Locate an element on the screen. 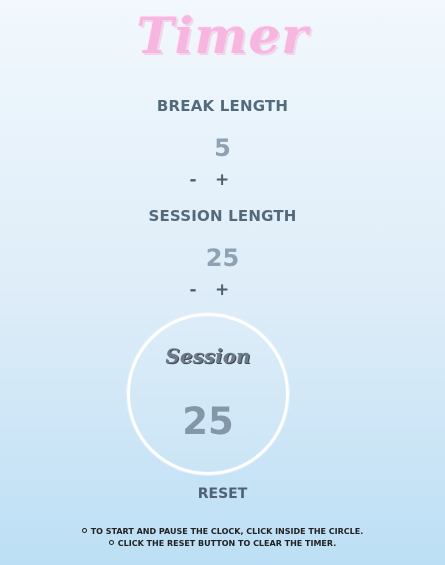 This screenshot has width=445, height=565. timer-circle: Session 25 is located at coordinates (208, 394).